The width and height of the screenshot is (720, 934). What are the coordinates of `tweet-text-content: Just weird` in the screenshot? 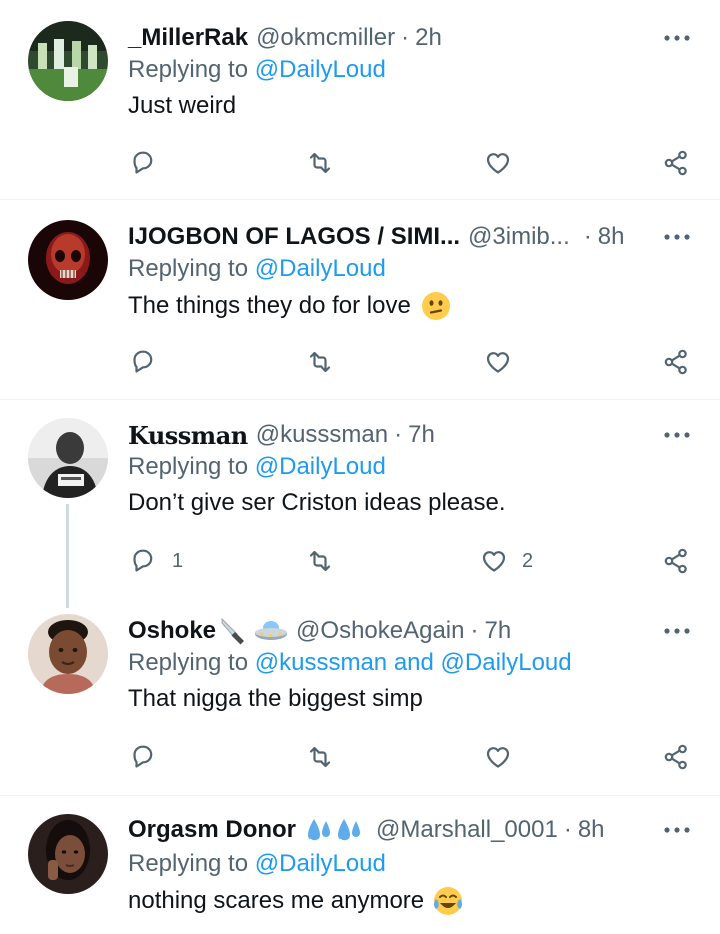 It's located at (182, 105).